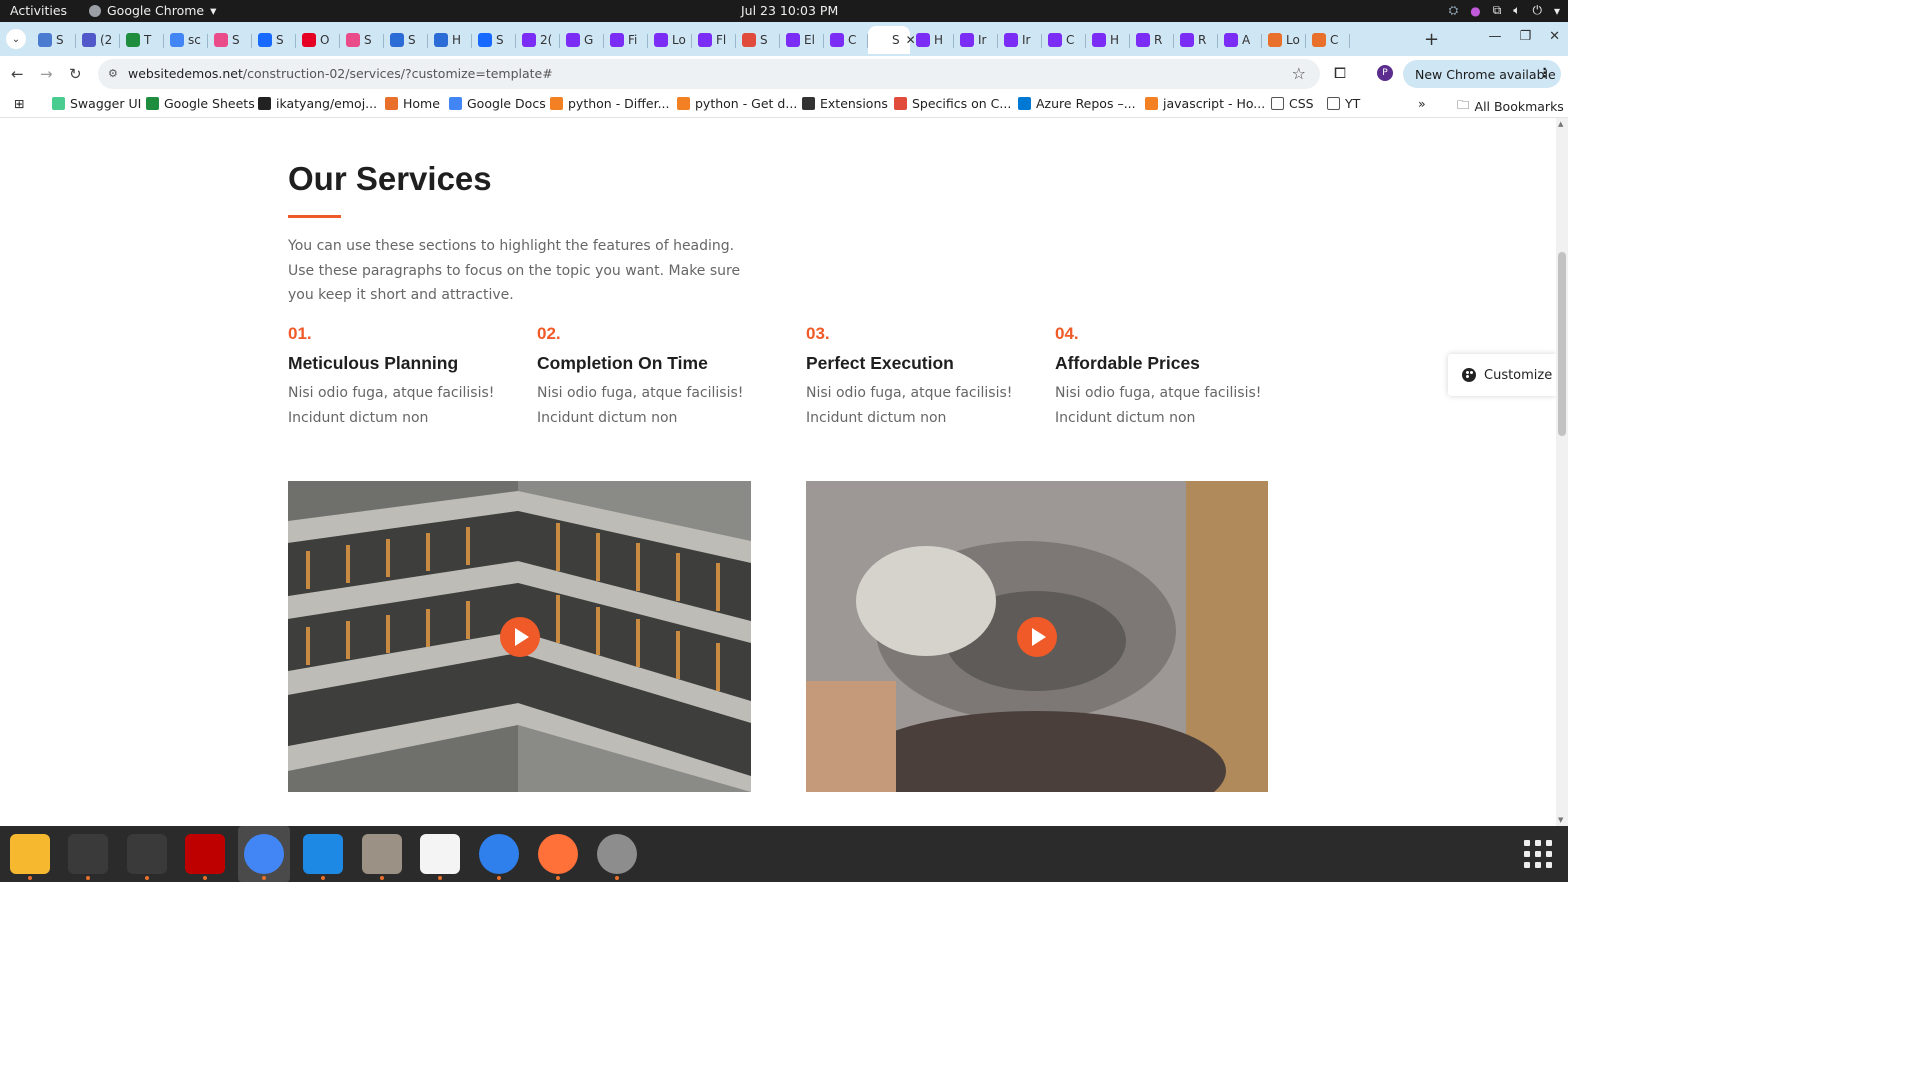 This screenshot has width=1920, height=1080. What do you see at coordinates (323, 857) in the screenshot?
I see `vscode-icon` at bounding box center [323, 857].